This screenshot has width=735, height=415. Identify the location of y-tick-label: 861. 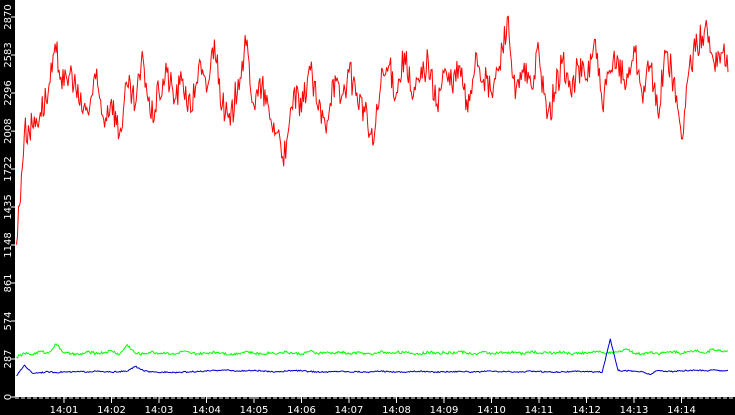
(8, 282).